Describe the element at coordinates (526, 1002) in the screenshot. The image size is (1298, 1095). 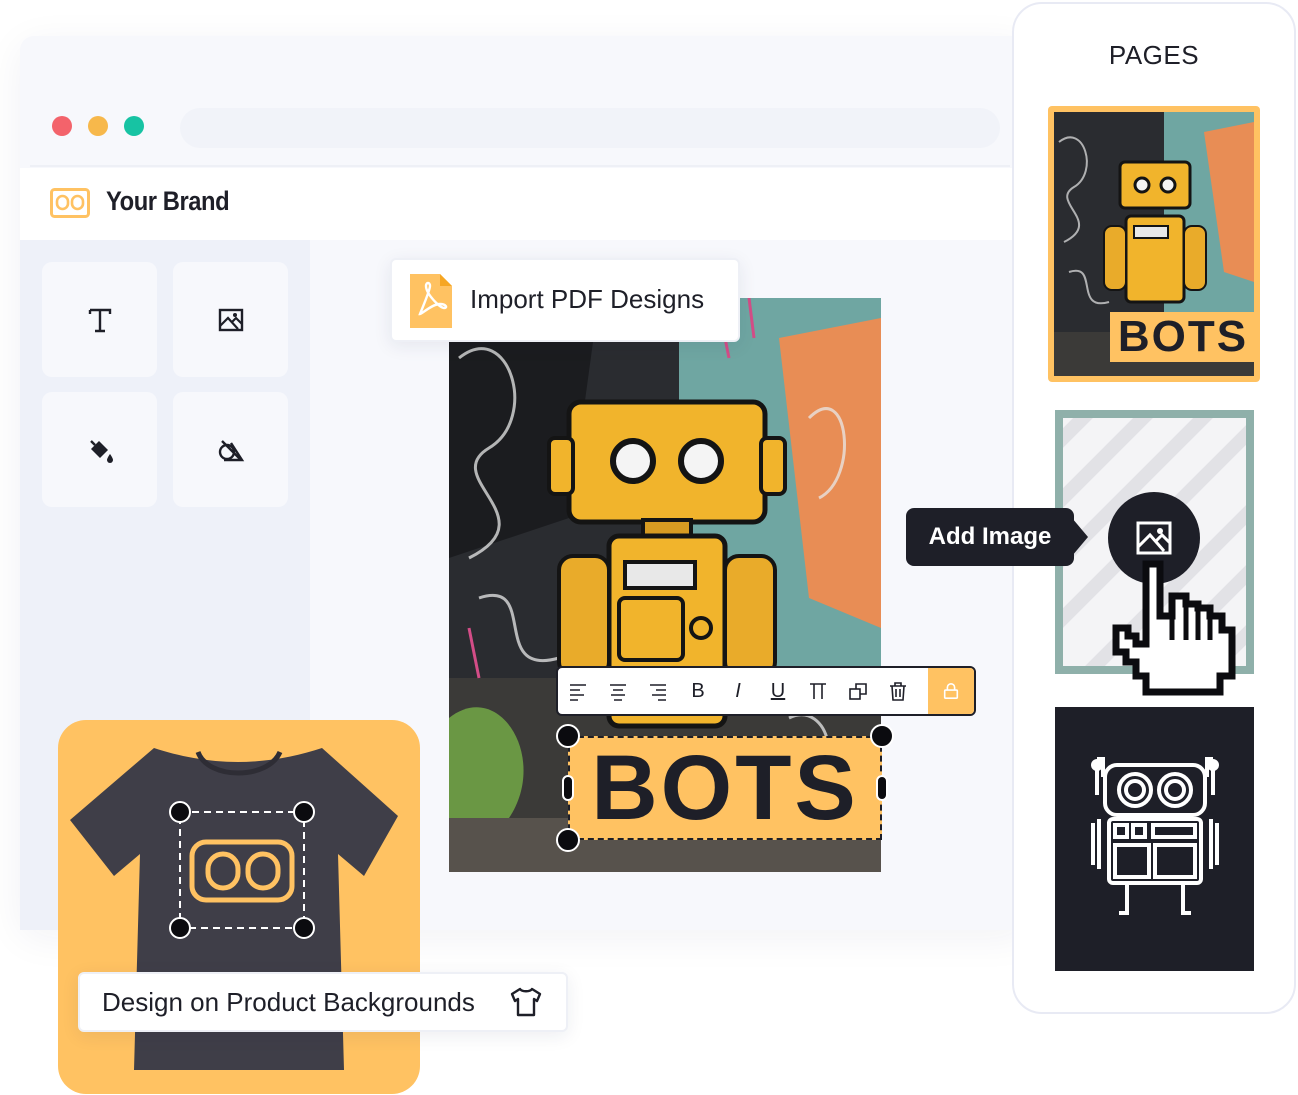
I see `tshirt-icon` at that location.